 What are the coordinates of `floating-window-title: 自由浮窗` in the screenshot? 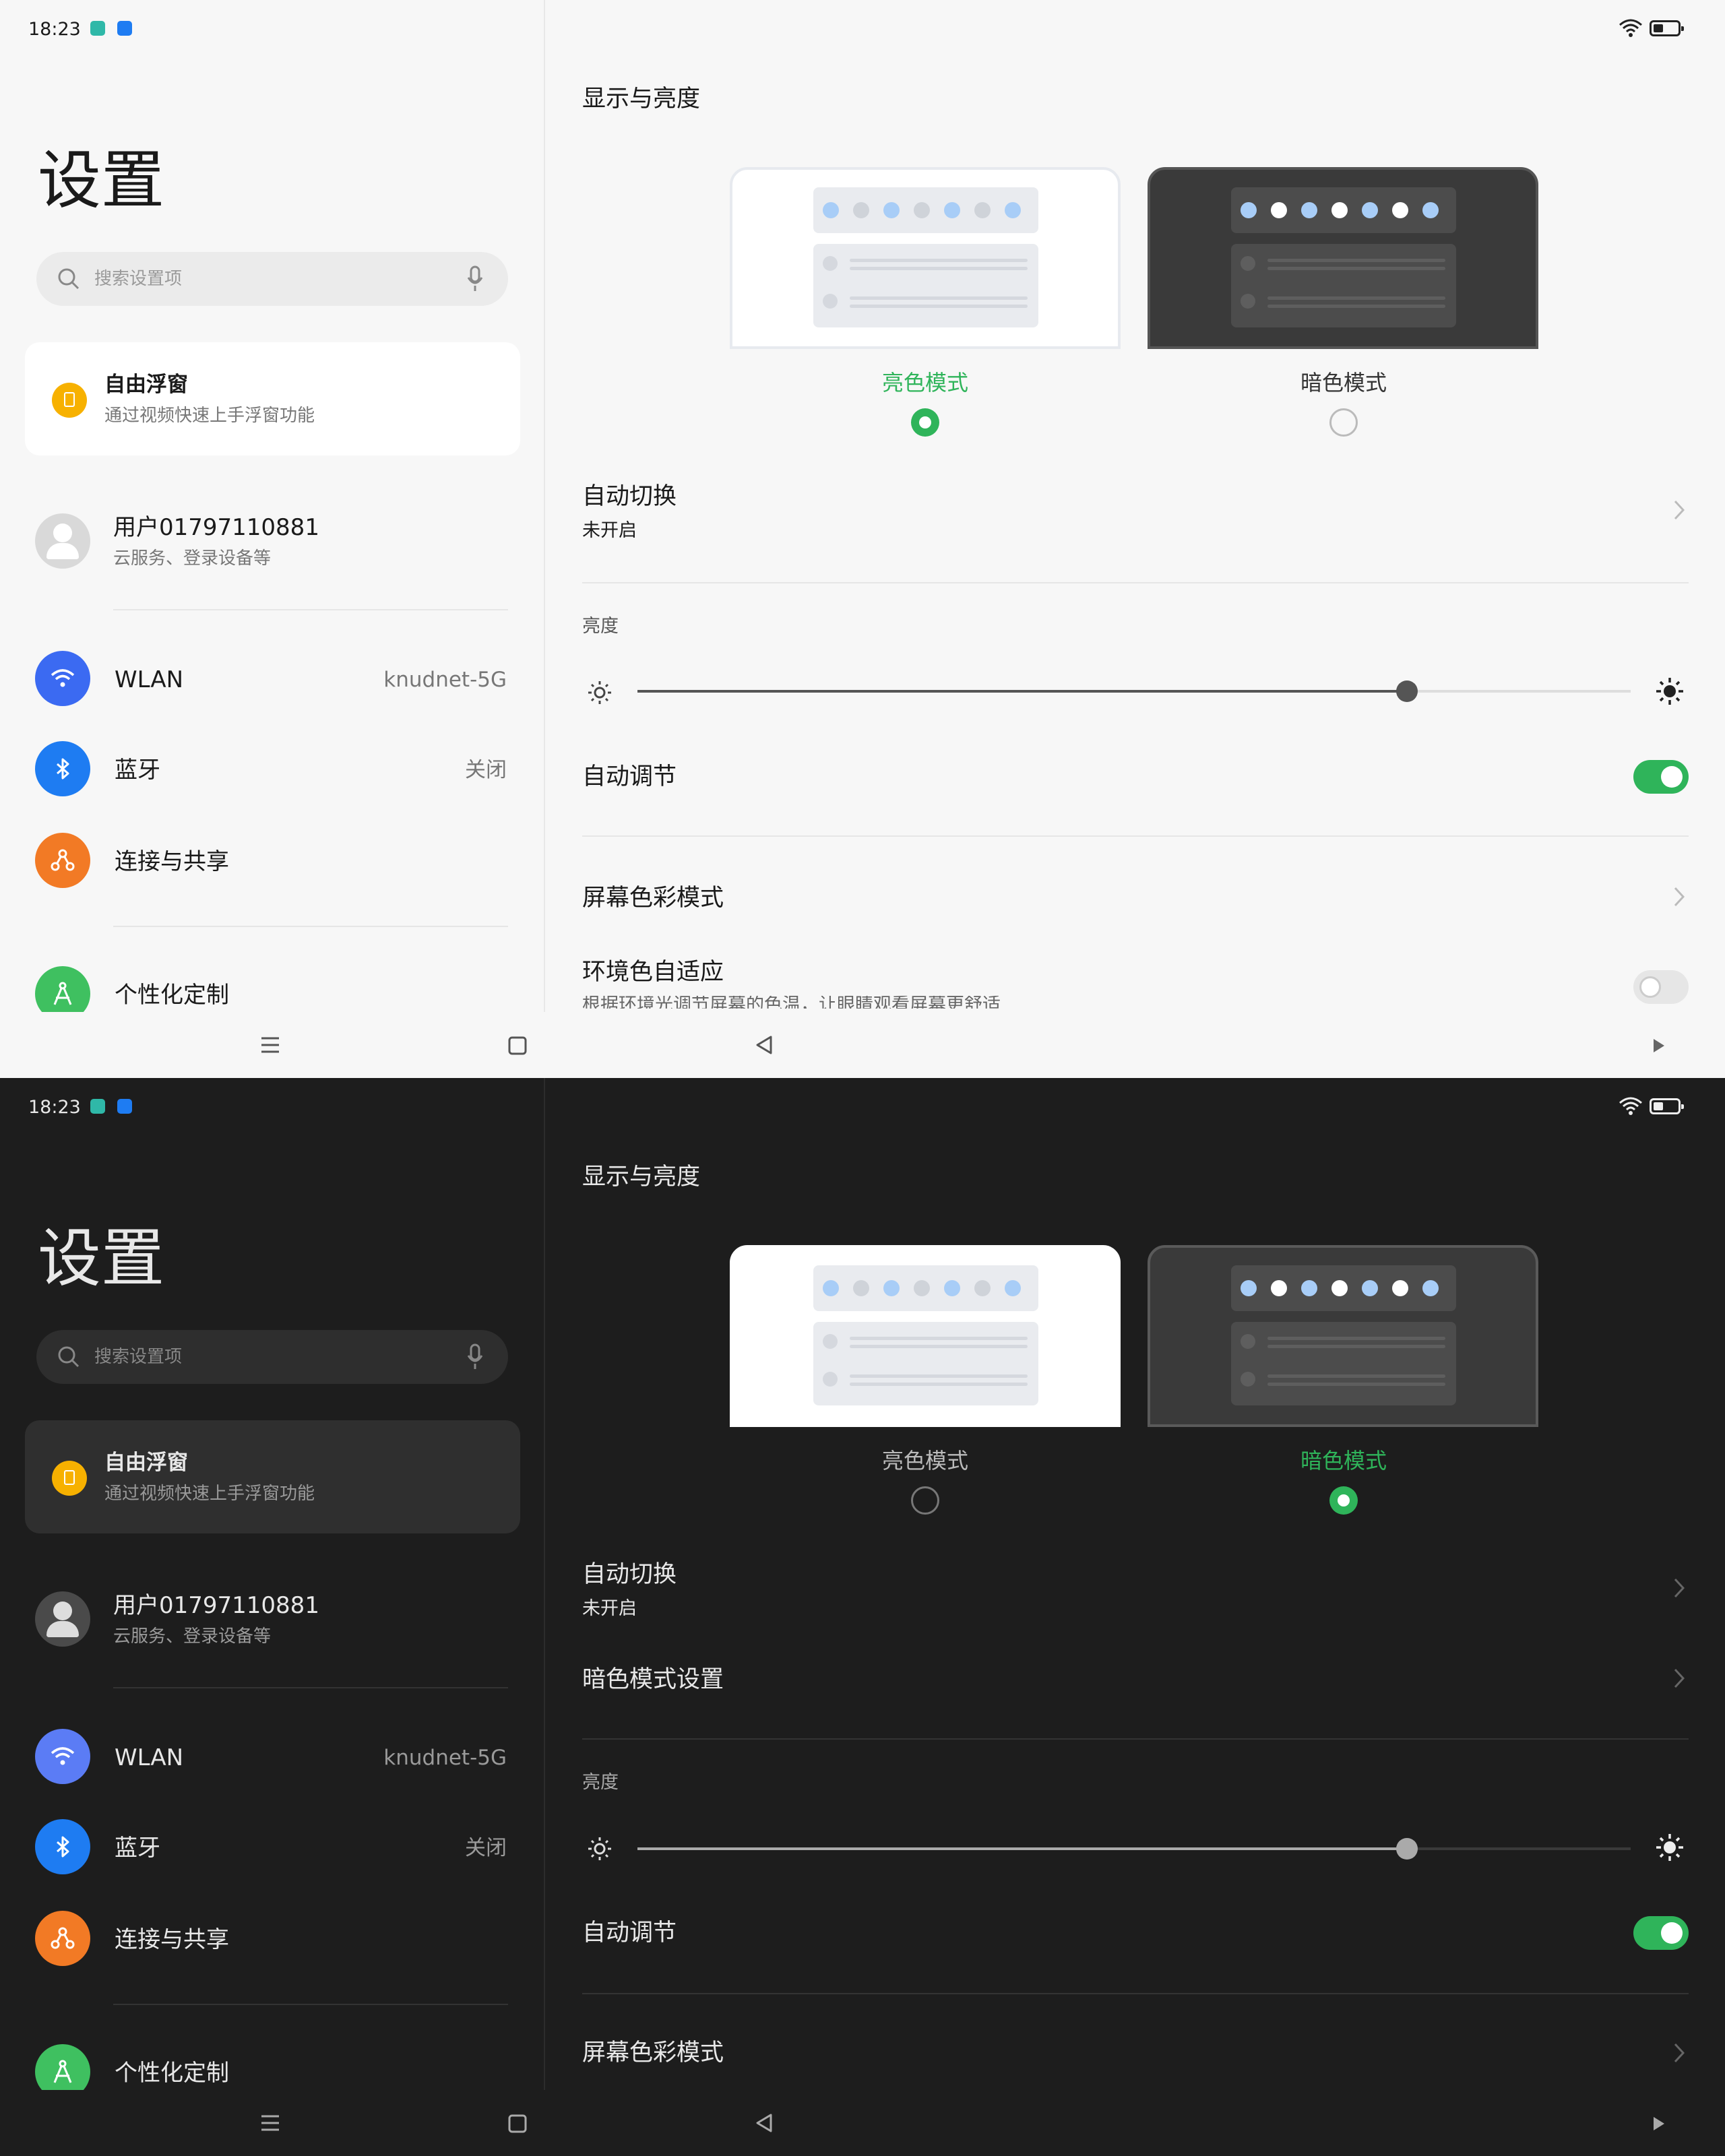 It's located at (146, 385).